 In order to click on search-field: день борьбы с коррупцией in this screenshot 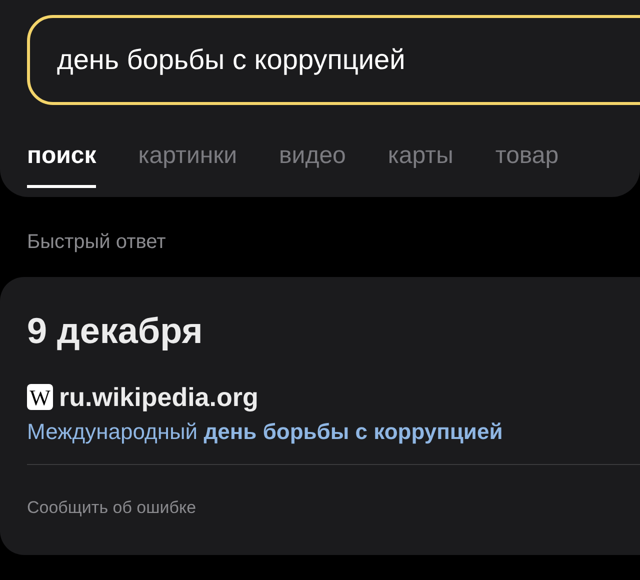, I will do `click(333, 60)`.